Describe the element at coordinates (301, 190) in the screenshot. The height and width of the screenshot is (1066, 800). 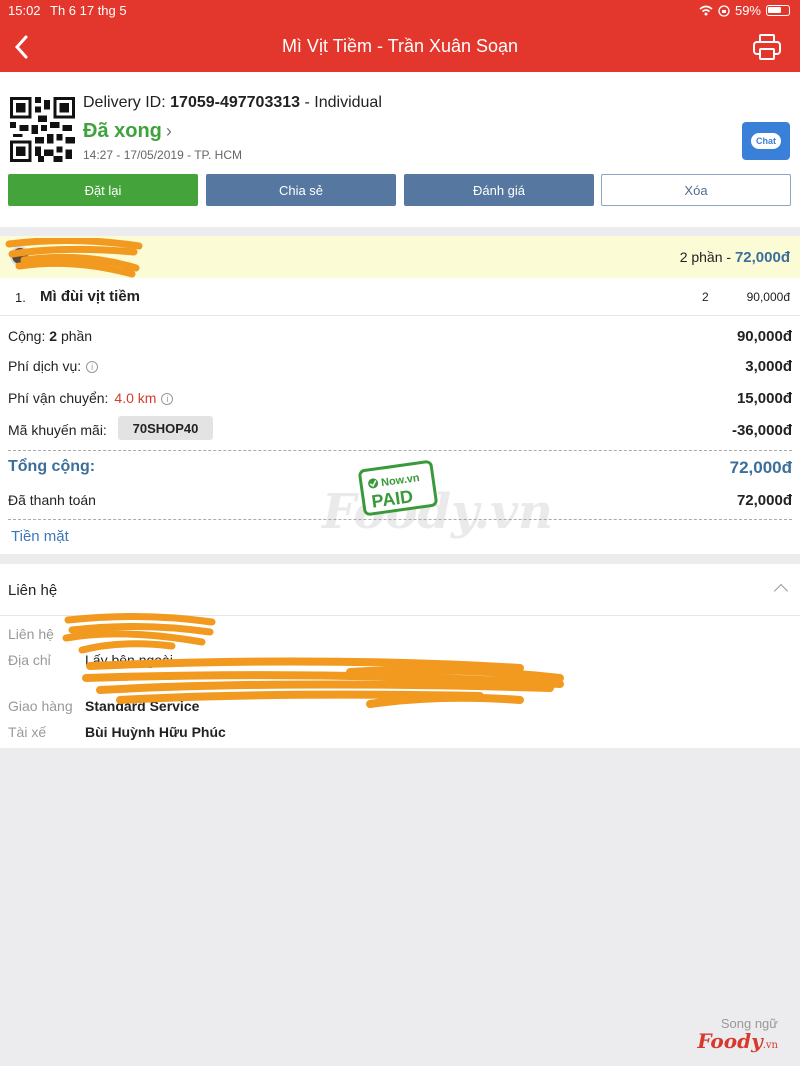
I see `share-button: Chia sẻ` at that location.